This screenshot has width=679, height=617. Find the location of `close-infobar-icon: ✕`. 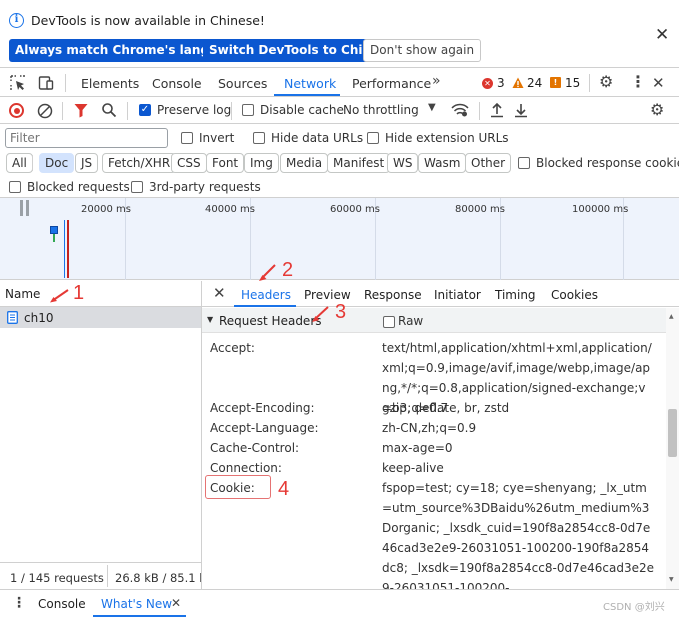

close-infobar-icon: ✕ is located at coordinates (662, 35).